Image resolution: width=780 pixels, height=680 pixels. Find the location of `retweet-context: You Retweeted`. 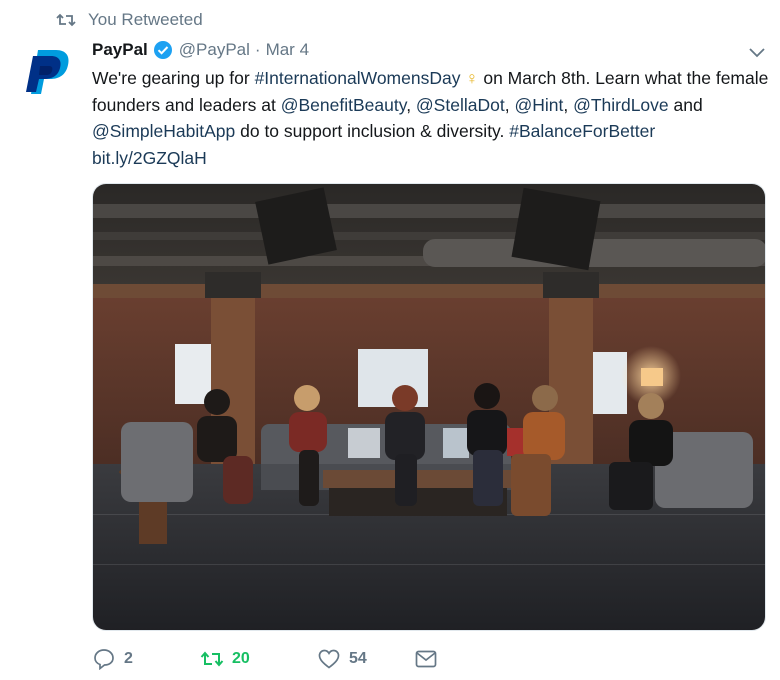

retweet-context: You Retweeted is located at coordinates (129, 20).